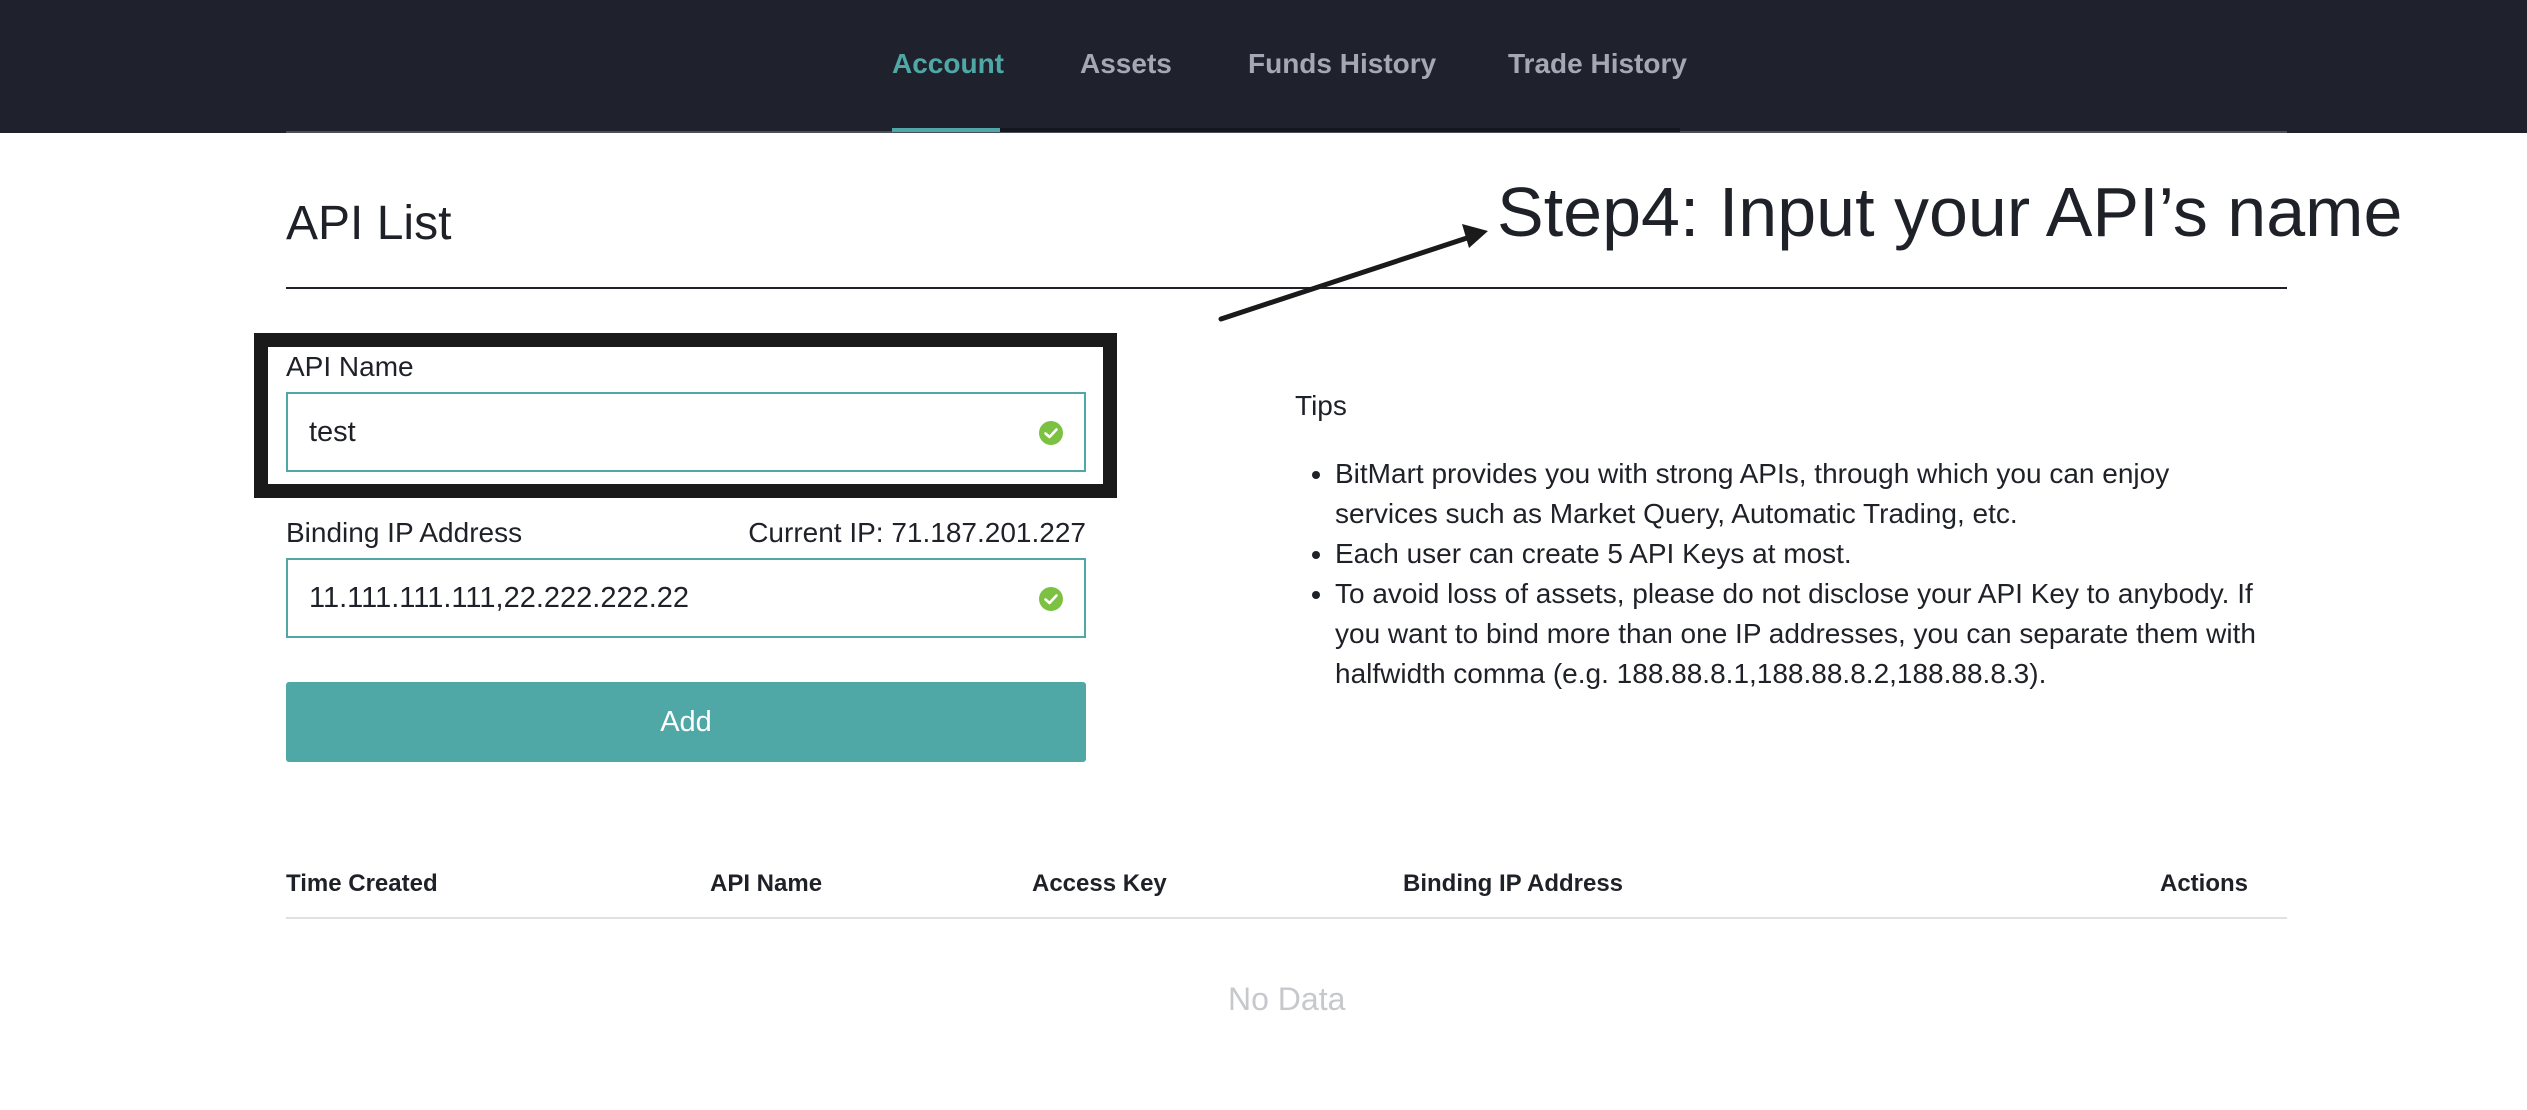 This screenshot has height=1110, width=2527. What do you see at coordinates (499, 598) in the screenshot?
I see `binding-ip-value: 11.111.111.111,22.222.222.22` at bounding box center [499, 598].